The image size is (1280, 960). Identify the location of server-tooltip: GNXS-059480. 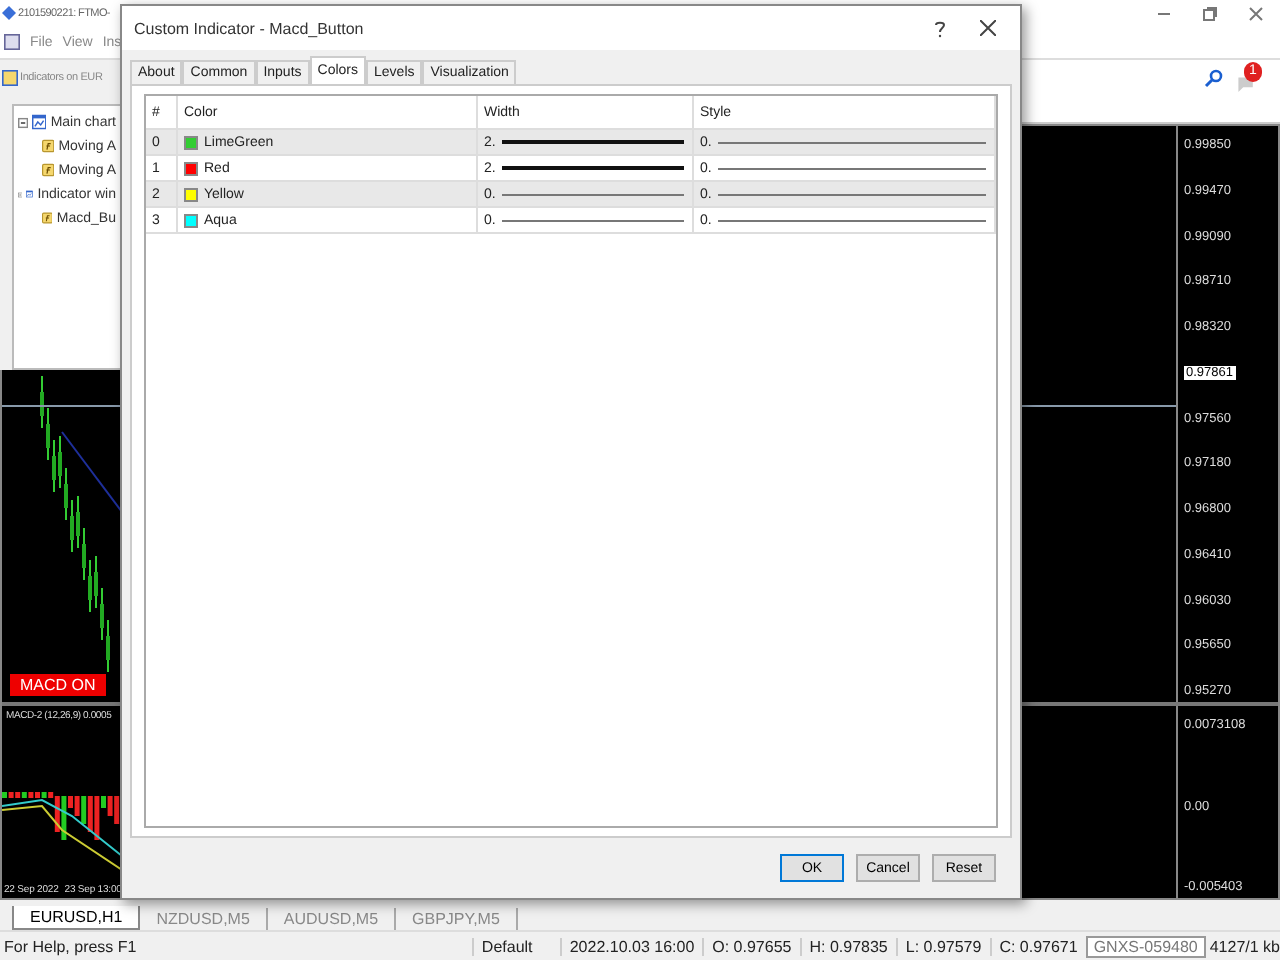
(1145, 946).